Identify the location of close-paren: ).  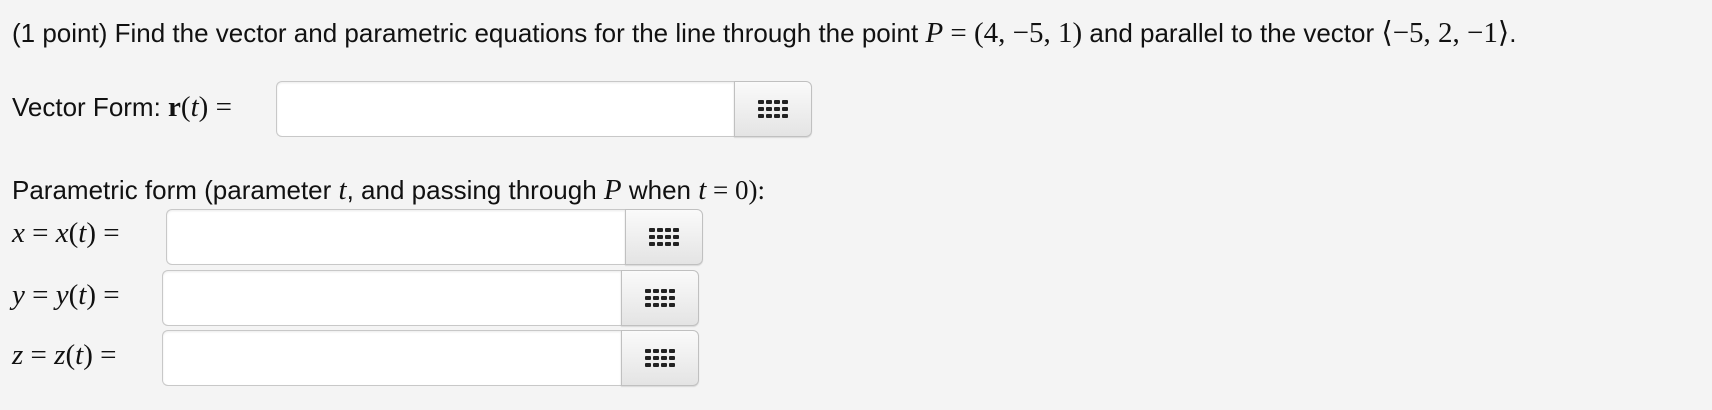
(203, 107).